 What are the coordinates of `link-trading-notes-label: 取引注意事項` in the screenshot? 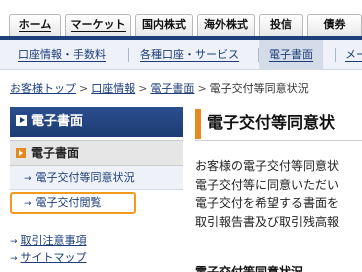 It's located at (53, 240).